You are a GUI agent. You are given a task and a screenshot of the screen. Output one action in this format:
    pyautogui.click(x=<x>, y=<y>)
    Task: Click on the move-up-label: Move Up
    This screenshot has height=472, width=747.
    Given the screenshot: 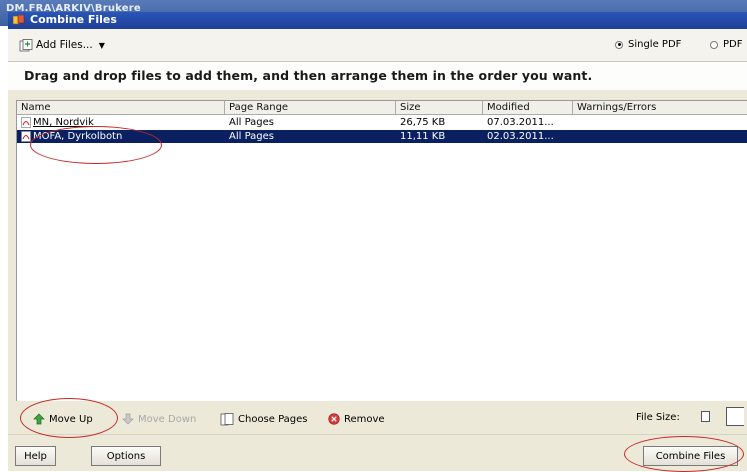 What is the action you would take?
    pyautogui.click(x=71, y=419)
    